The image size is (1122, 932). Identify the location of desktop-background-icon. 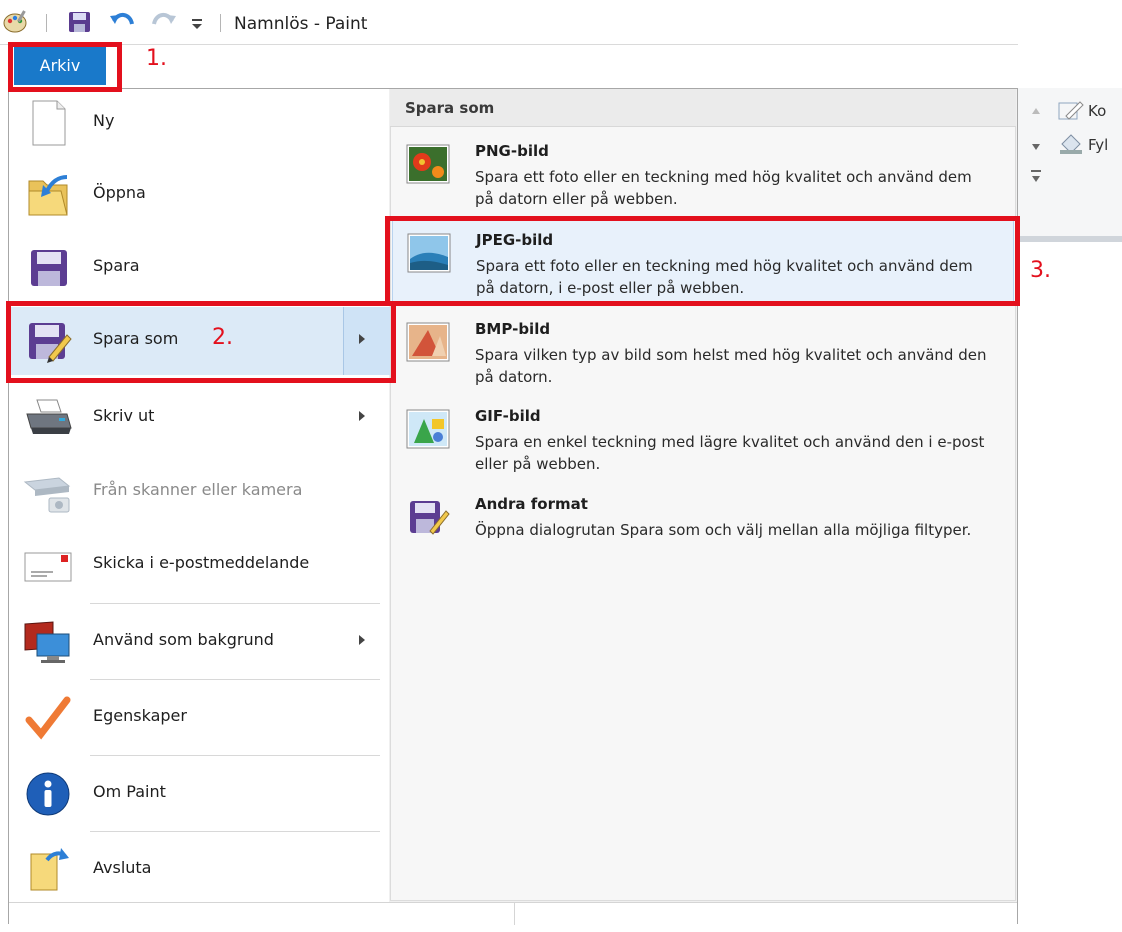
(47, 642).